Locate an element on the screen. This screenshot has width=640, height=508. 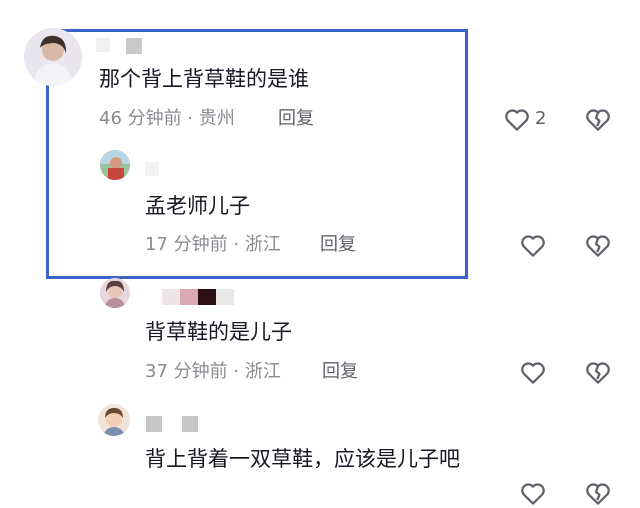
comment-time: 37 分钟前 is located at coordinates (186, 371).